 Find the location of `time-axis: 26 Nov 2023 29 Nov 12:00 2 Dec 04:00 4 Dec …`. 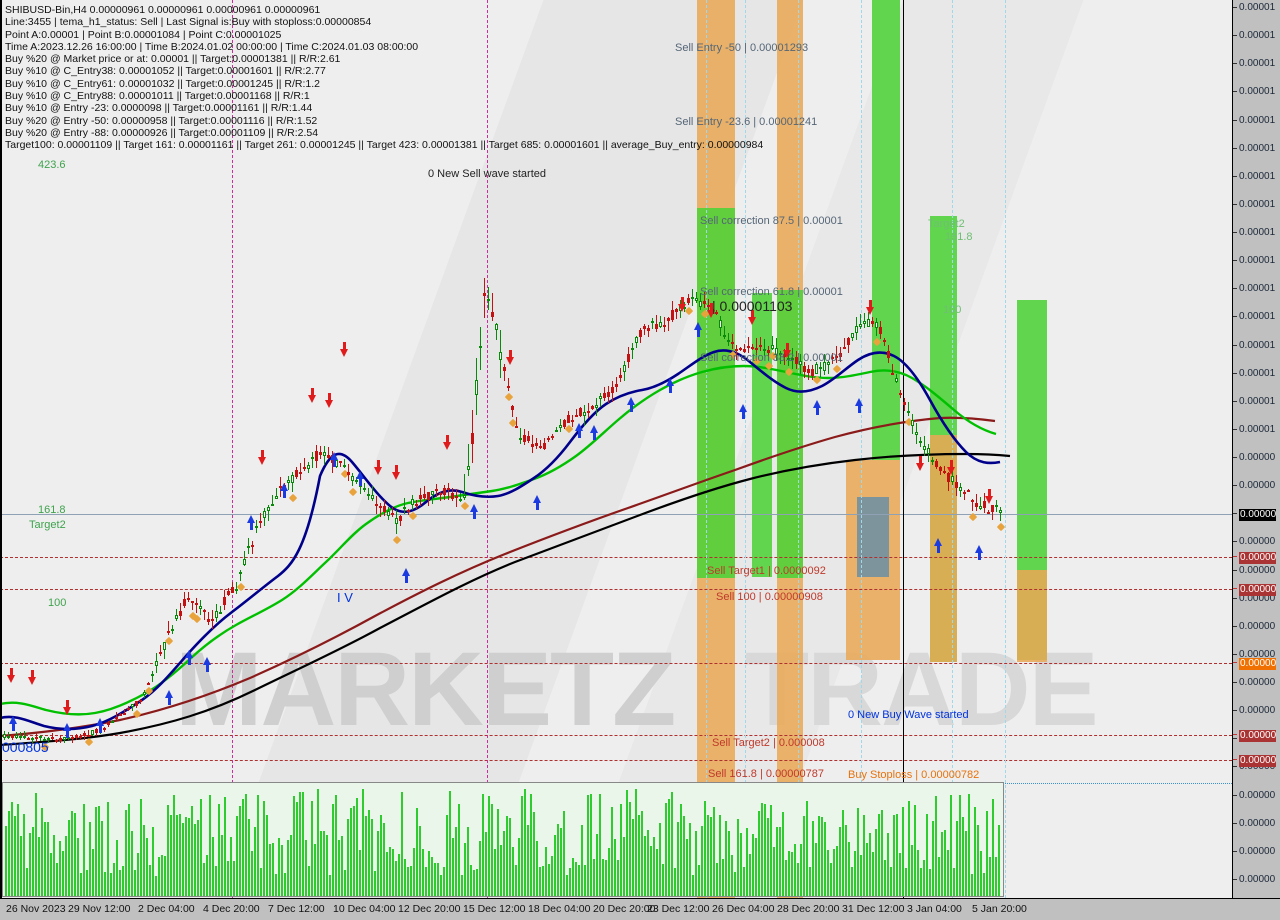

time-axis: 26 Nov 2023 29 Nov 12:00 2 Dec 04:00 4 Dec … is located at coordinates (640, 909).